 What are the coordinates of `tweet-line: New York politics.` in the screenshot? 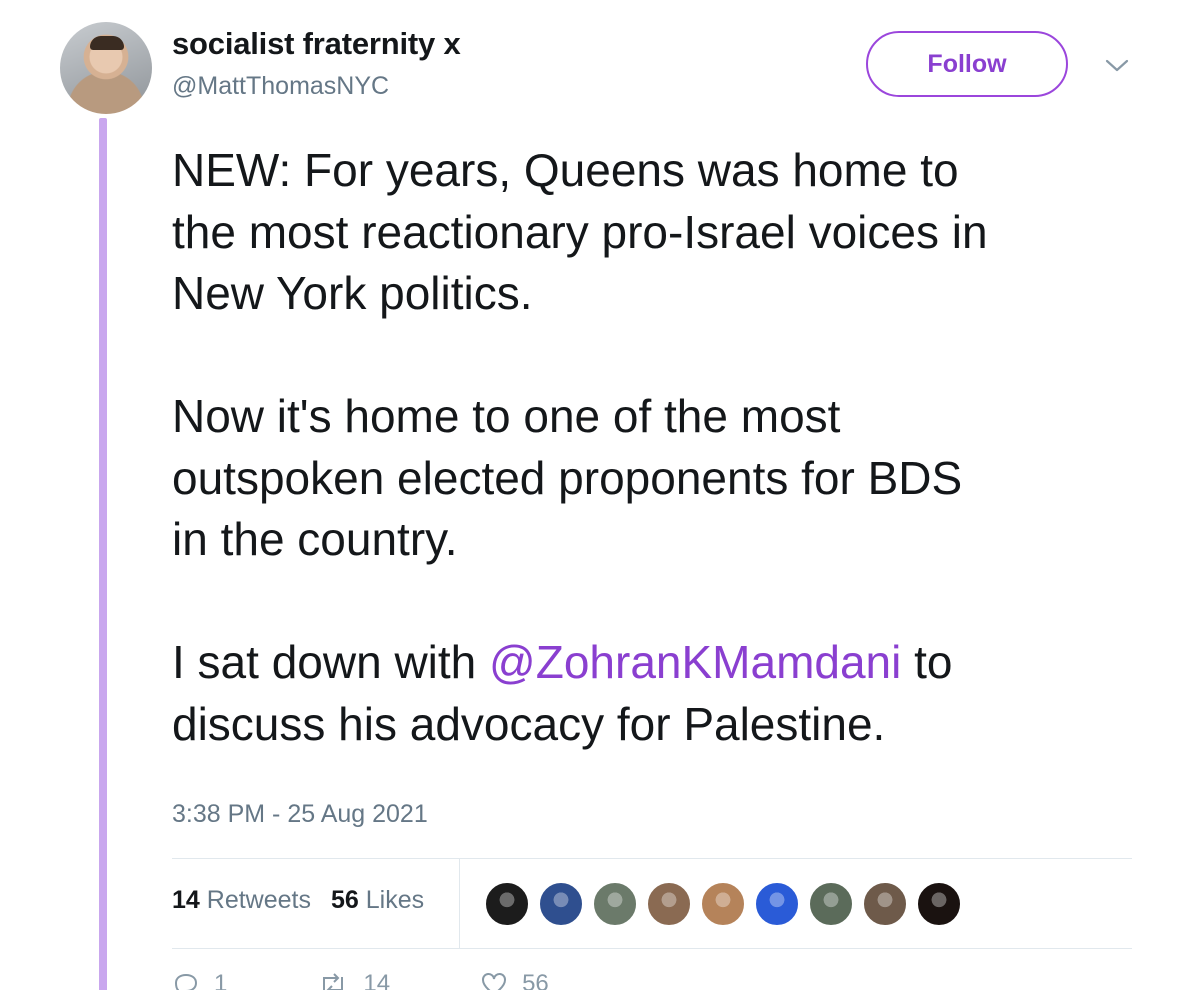 It's located at (352, 293).